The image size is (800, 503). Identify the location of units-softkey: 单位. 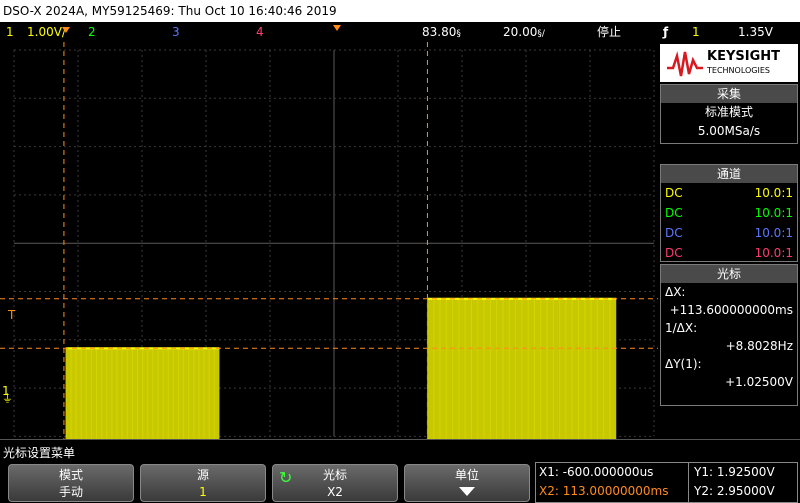
(467, 483).